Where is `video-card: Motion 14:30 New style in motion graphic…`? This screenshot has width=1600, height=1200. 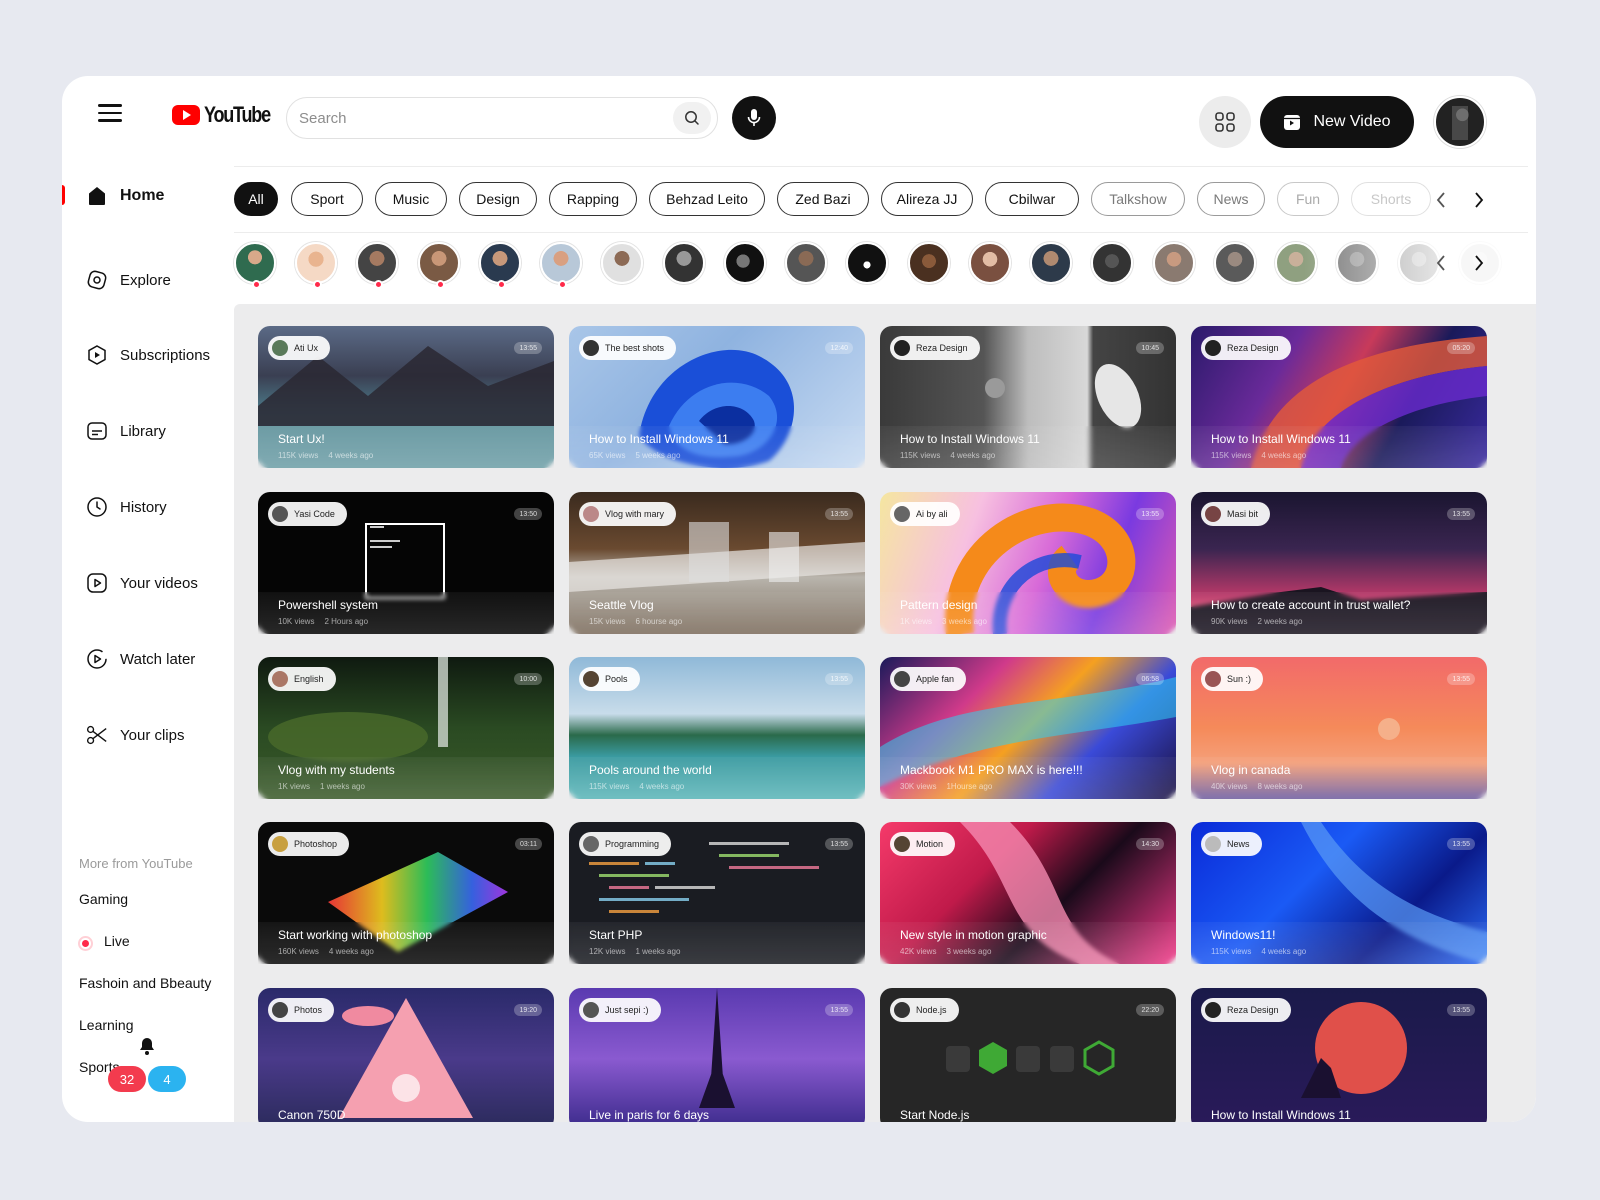 video-card: Motion 14:30 New style in motion graphic… is located at coordinates (1028, 893).